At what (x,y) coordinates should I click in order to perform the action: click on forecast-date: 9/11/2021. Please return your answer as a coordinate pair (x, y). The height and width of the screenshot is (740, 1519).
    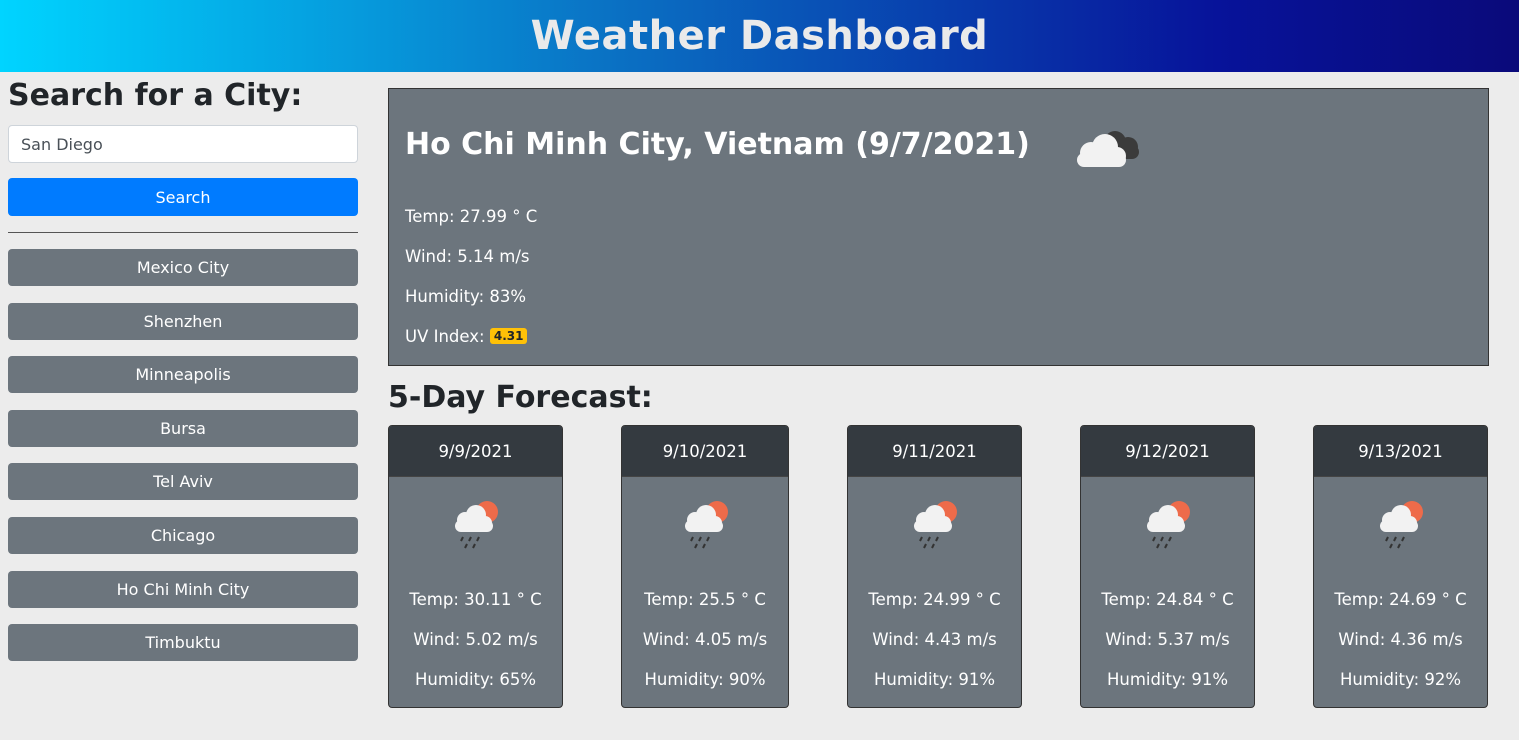
    Looking at the image, I should click on (934, 451).